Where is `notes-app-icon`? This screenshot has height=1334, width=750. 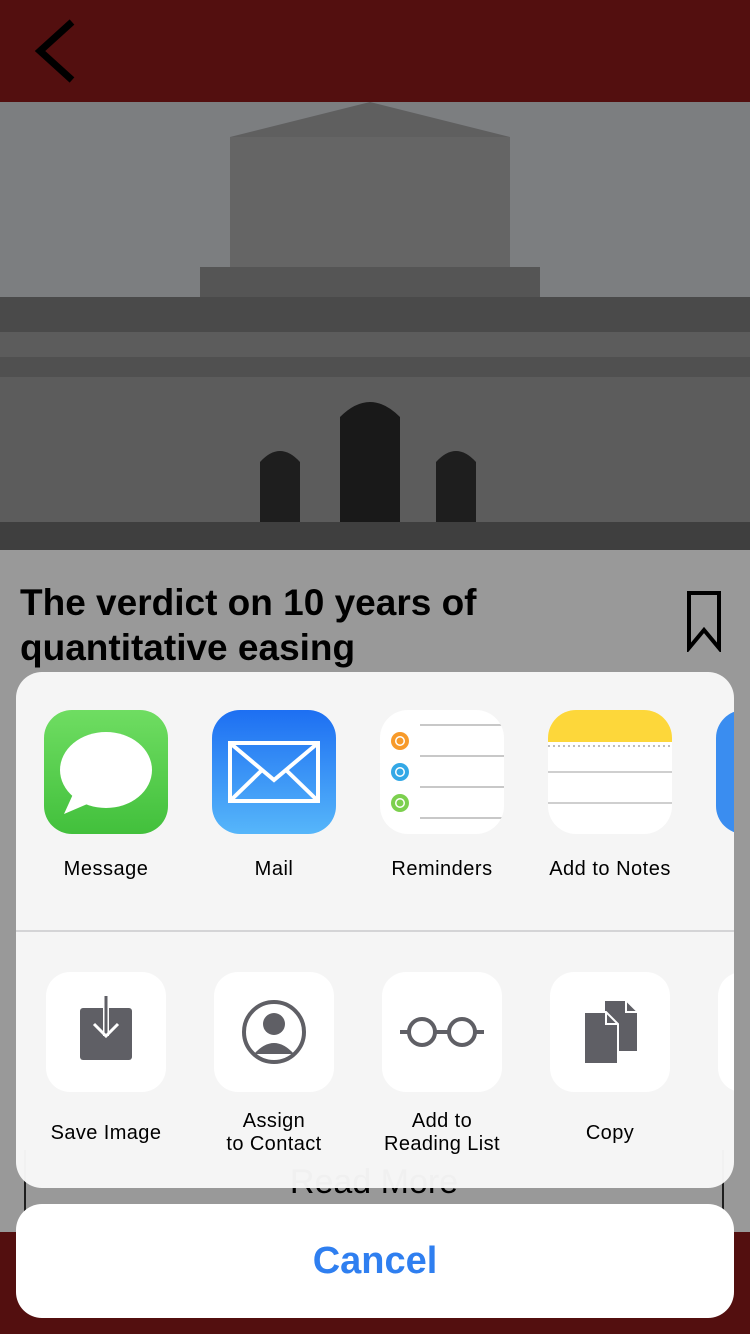
notes-app-icon is located at coordinates (610, 772).